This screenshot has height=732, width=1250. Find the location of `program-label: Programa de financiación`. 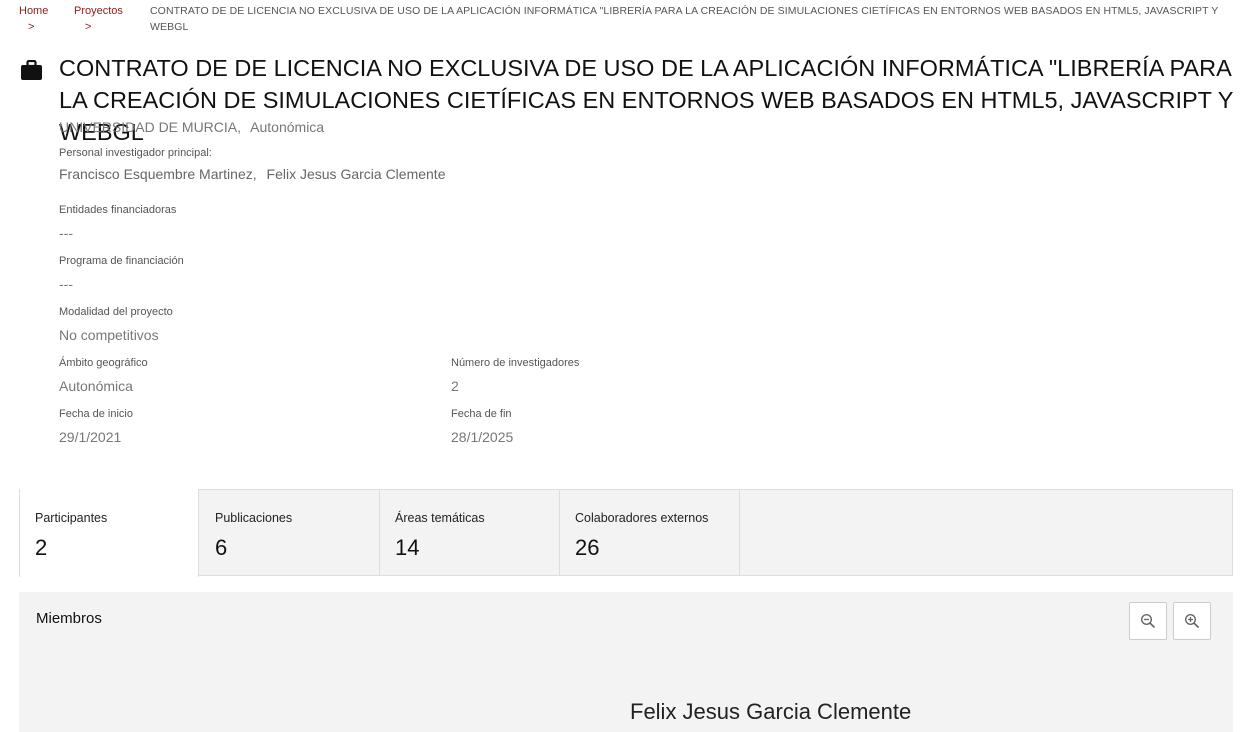

program-label: Programa de financiación is located at coordinates (121, 261).